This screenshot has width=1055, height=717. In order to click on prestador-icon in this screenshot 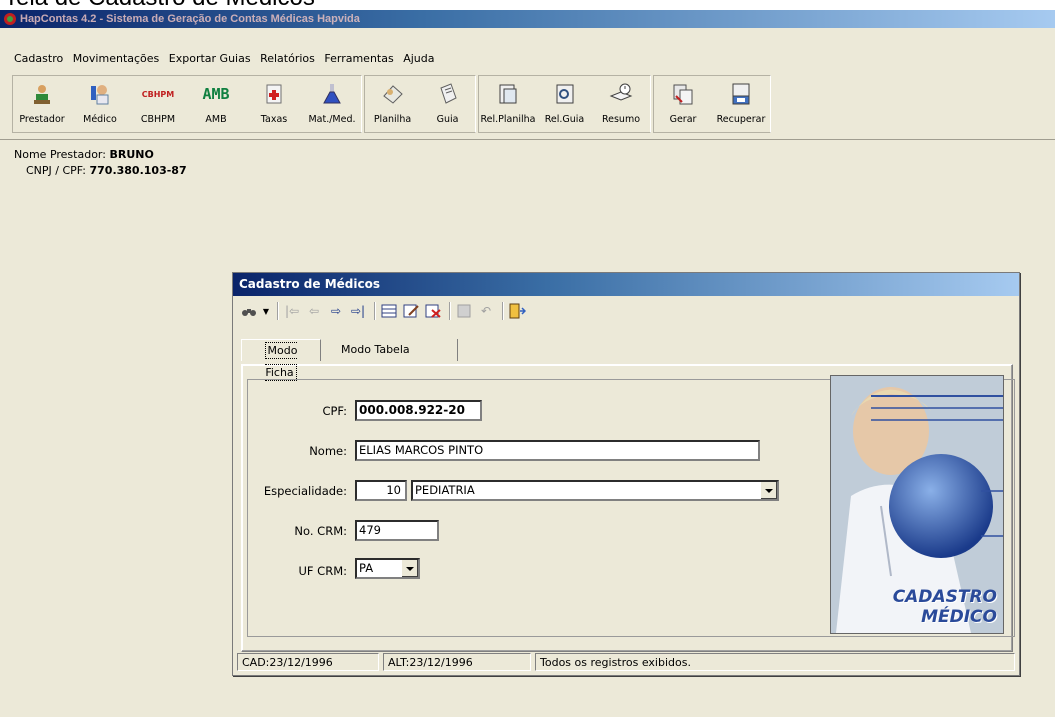, I will do `click(42, 94)`.